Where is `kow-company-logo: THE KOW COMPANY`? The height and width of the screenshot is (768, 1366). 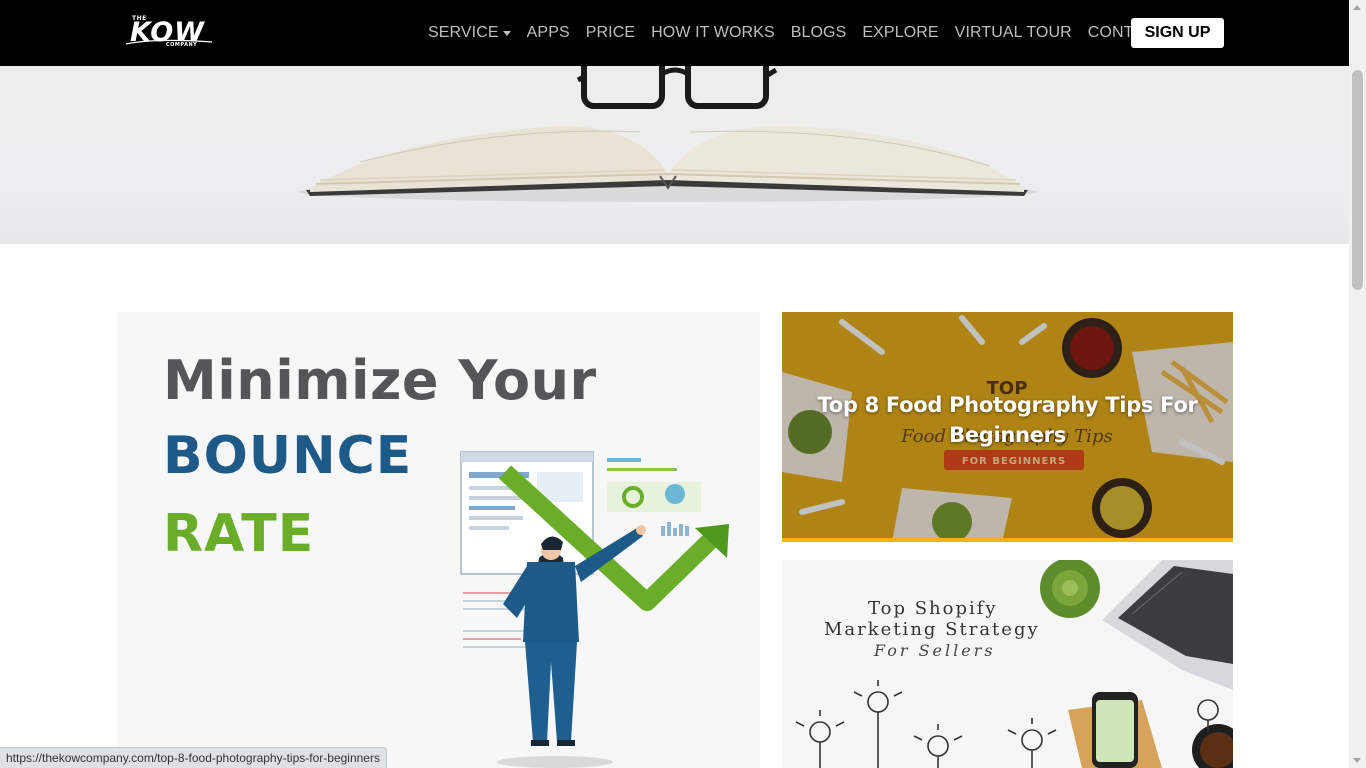 kow-company-logo: THE KOW COMPANY is located at coordinates (170, 32).